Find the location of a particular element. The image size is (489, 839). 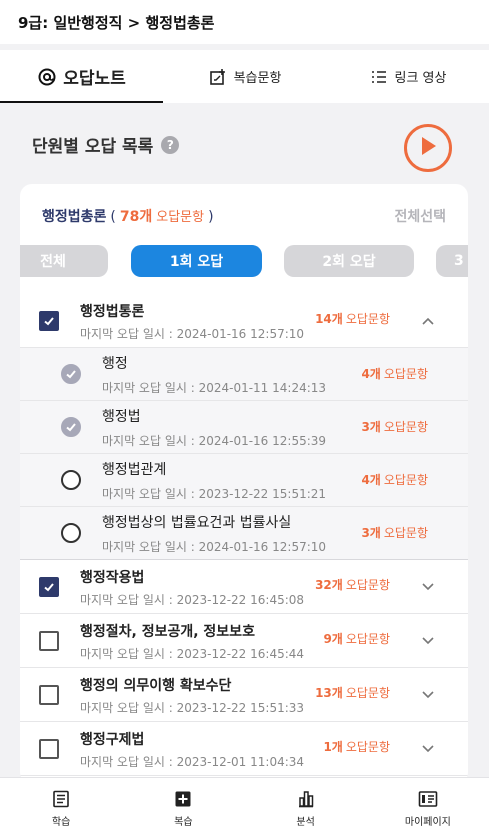

last-wrong-date: 마지막 오답 일시 : 2023-12-01 11:04:34 is located at coordinates (192, 762).